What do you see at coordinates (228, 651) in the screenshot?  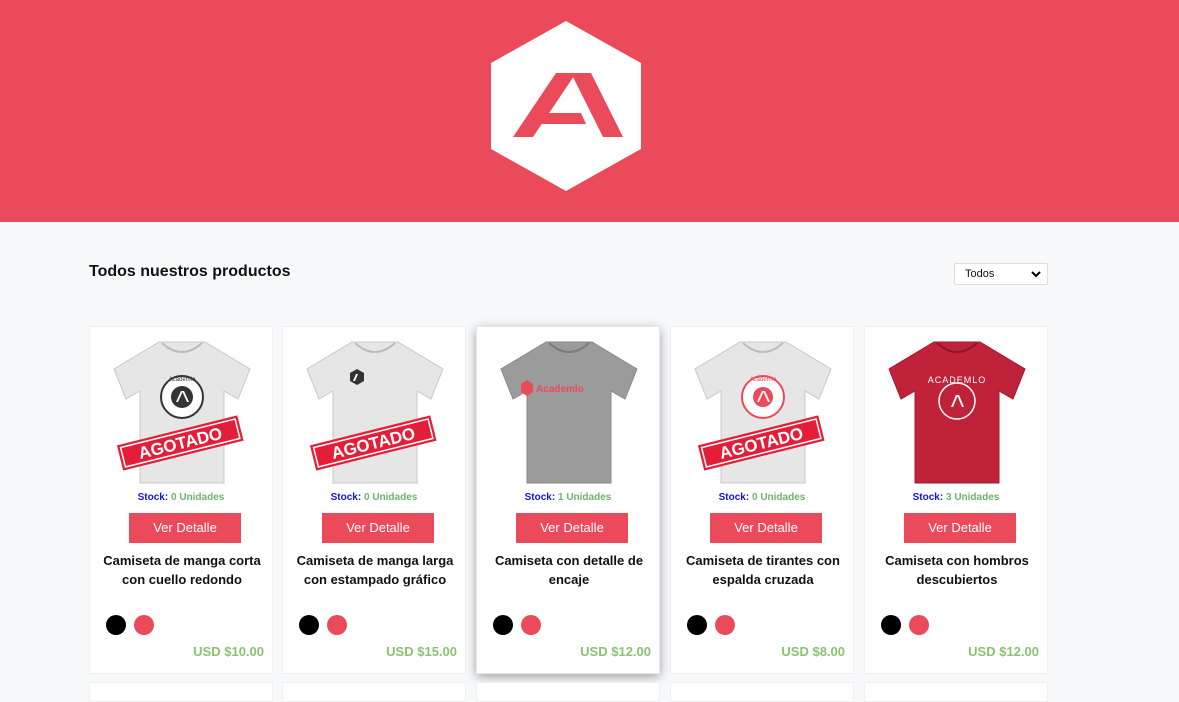 I see `product-price: USD $10.00` at bounding box center [228, 651].